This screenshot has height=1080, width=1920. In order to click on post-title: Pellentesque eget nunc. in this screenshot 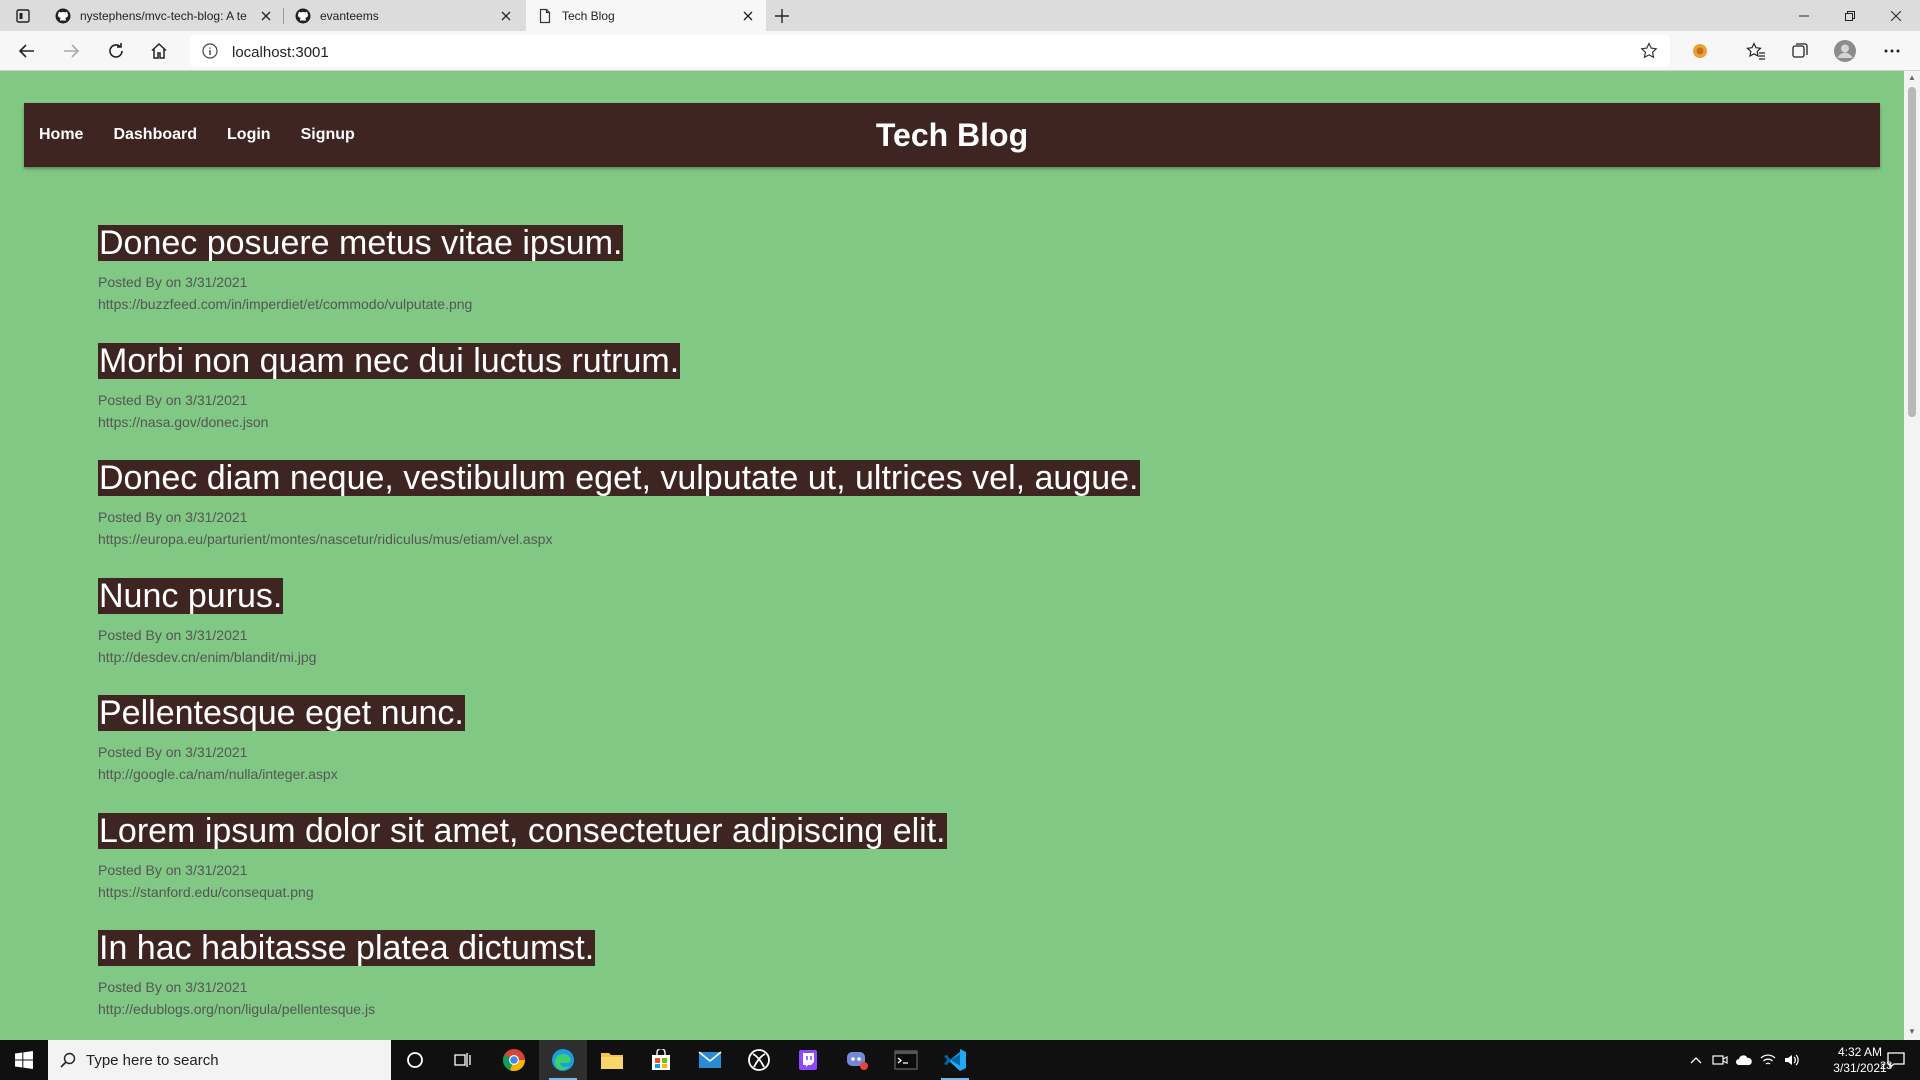, I will do `click(281, 713)`.